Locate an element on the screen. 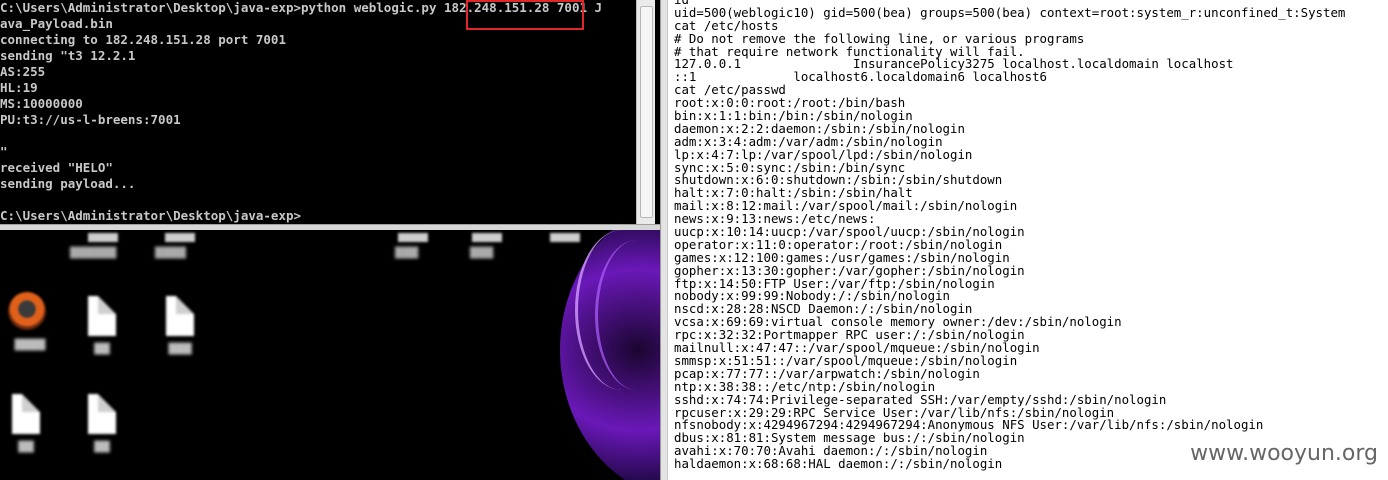  desktop-icon: ███ is located at coordinates (180, 331).